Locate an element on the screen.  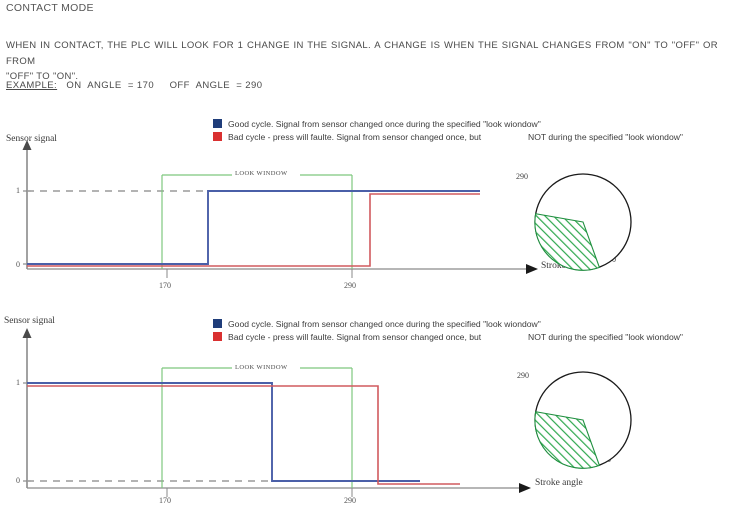
example-line: EXAMPLE: ON ANGLE = 170 OFF ANGLE = 290 is located at coordinates (134, 85).